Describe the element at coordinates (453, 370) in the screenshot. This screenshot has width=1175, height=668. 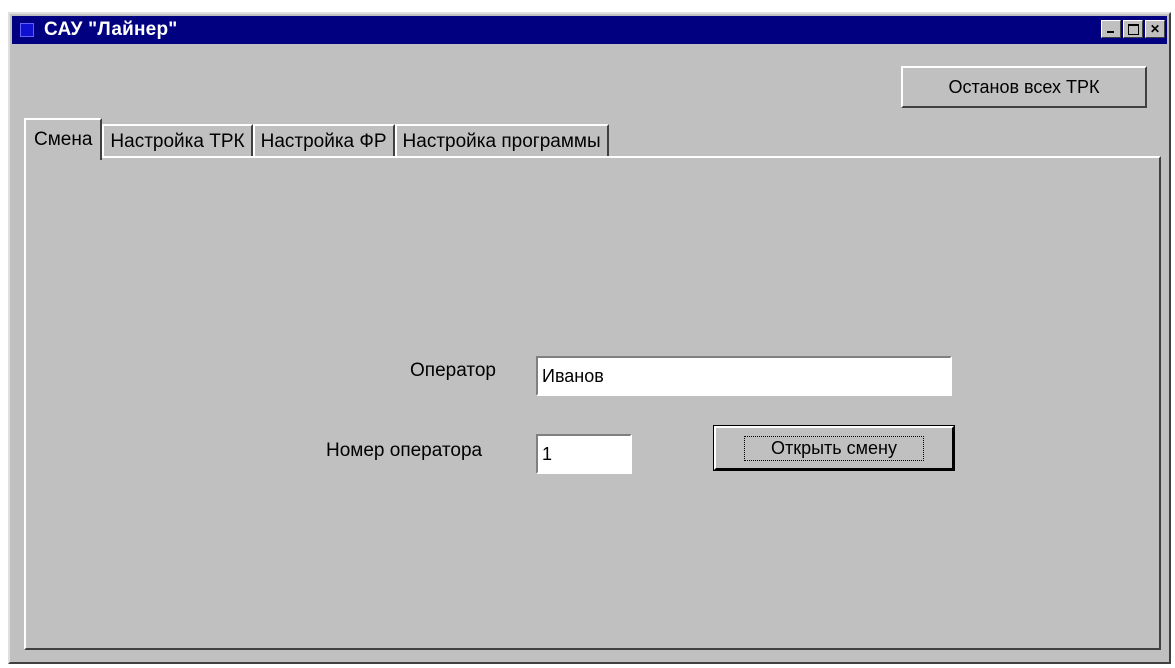
I see `operator-label: Оператор` at that location.